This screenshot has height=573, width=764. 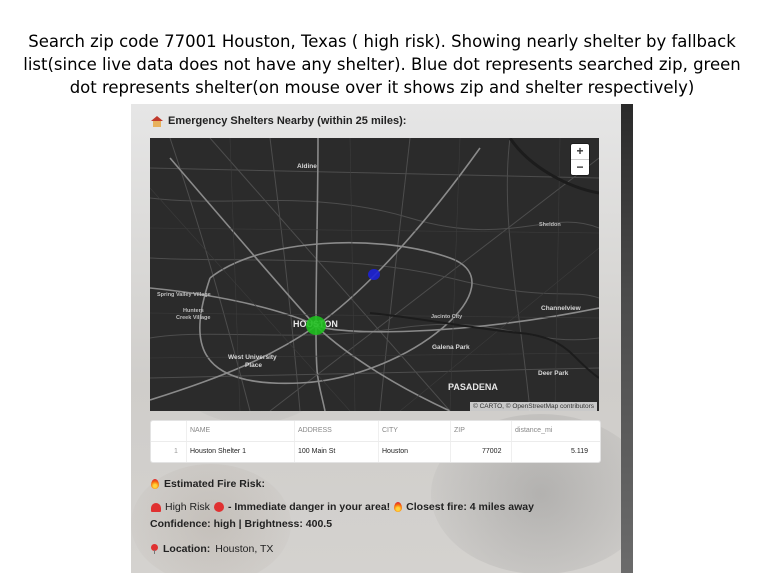 What do you see at coordinates (561, 308) in the screenshot?
I see `map-label-channelview: Channelview` at bounding box center [561, 308].